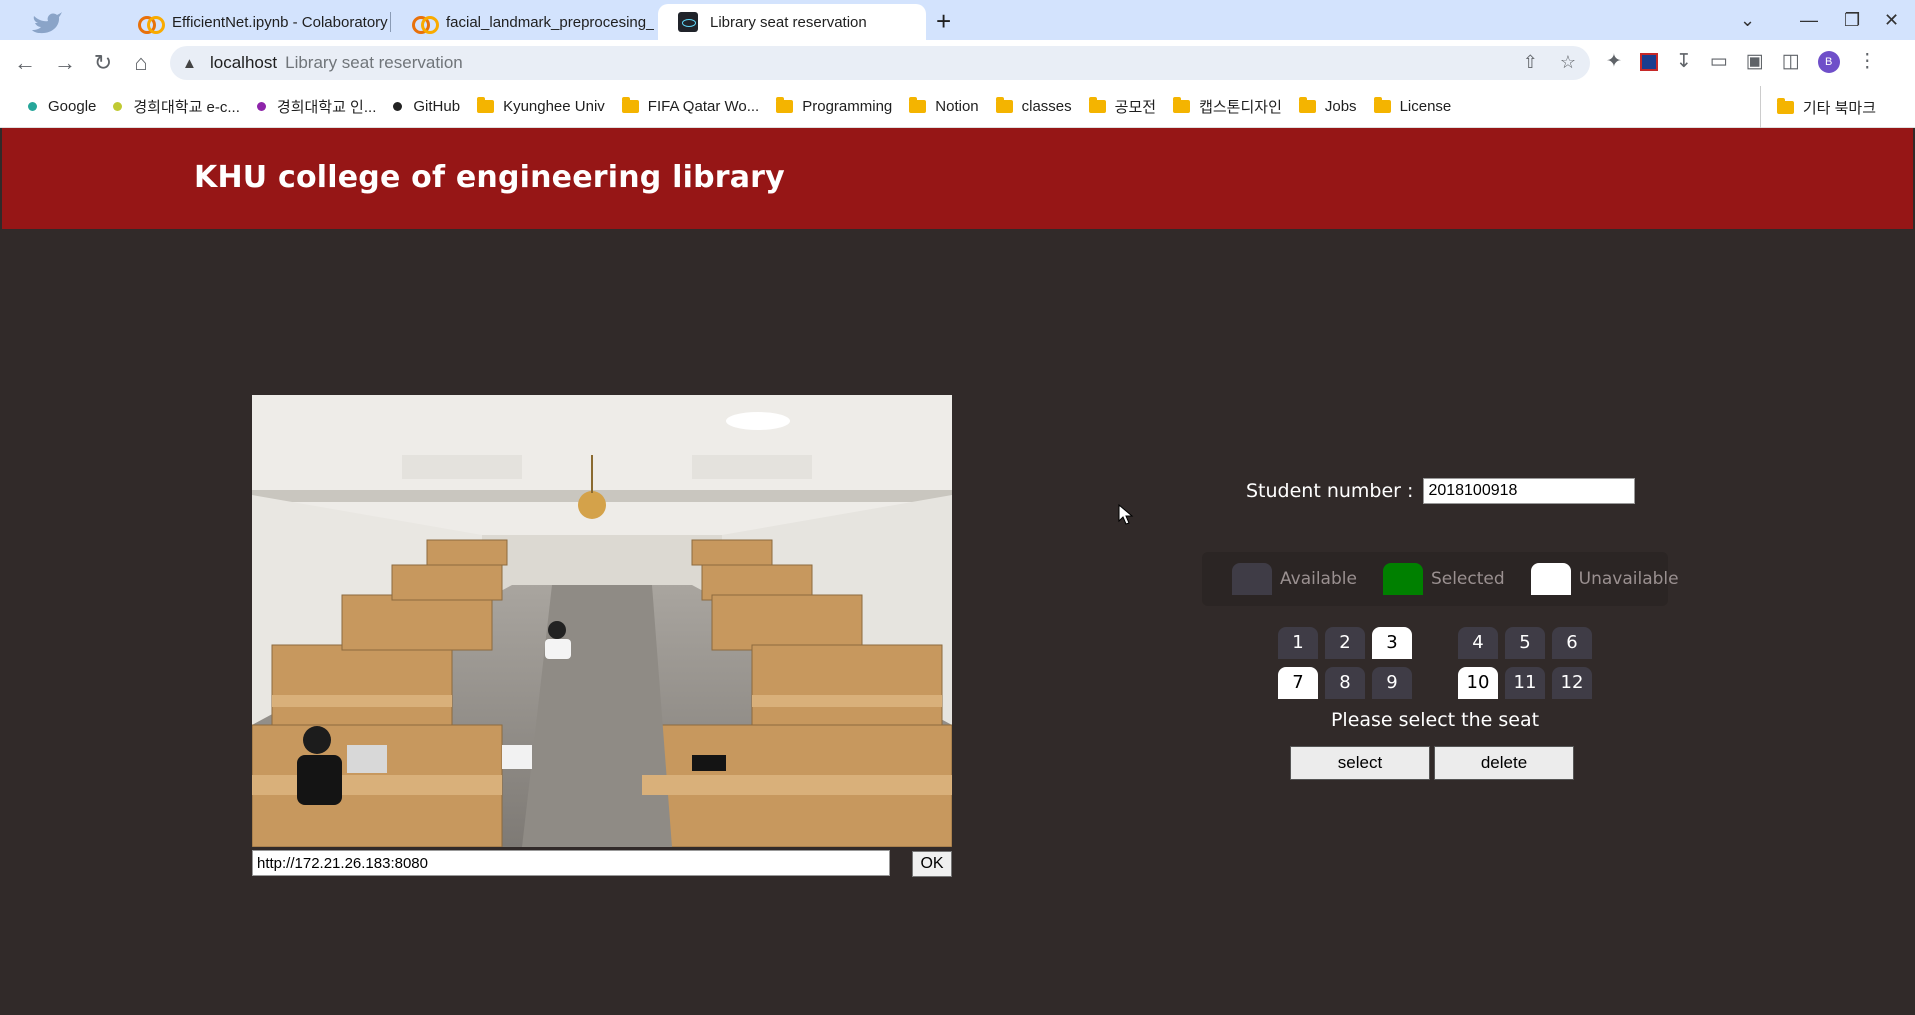 Image resolution: width=1915 pixels, height=1015 pixels. I want to click on seat-grid: 1 2 3 4 5 6 7 8 9 10 11 12, so click(1438, 667).